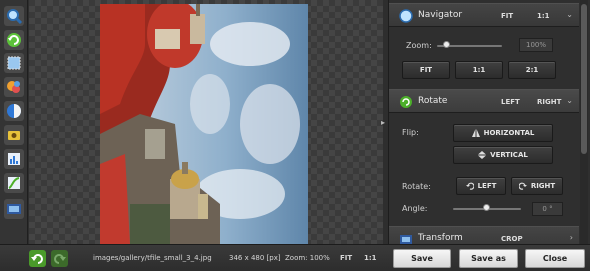 This screenshot has height=271, width=590. I want to click on effects-icon, so click(14, 87).